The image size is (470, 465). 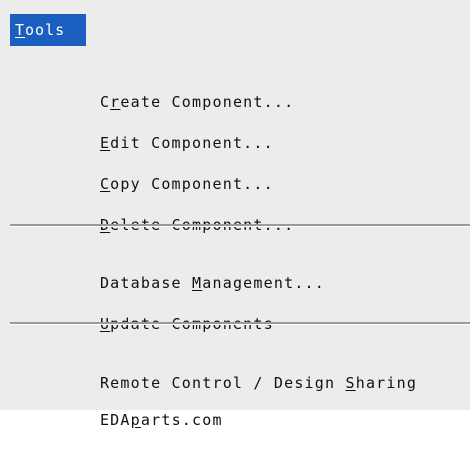 I want to click on tools-menu-title: Tools, so click(x=48, y=30).